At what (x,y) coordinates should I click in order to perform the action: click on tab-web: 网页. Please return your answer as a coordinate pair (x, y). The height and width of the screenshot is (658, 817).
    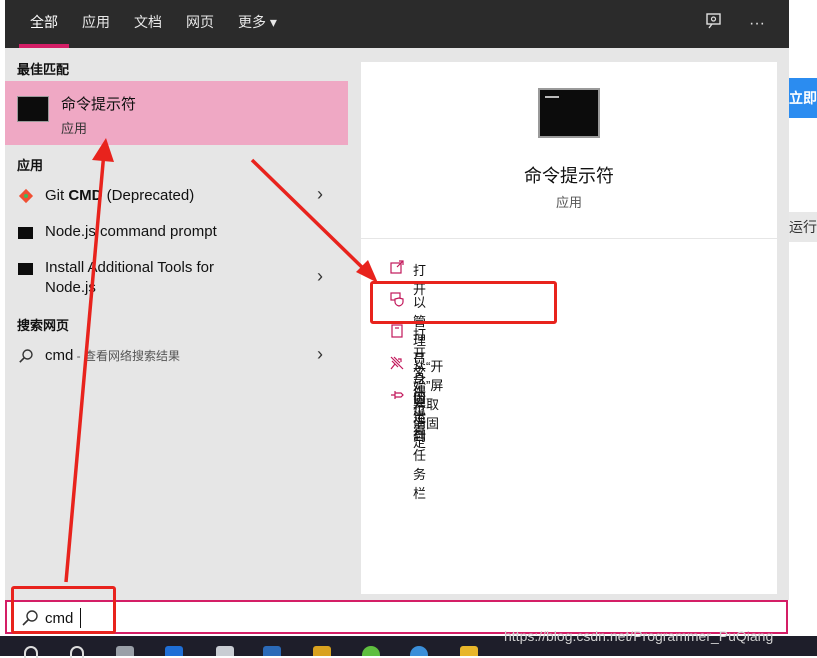
    Looking at the image, I should click on (200, 24).